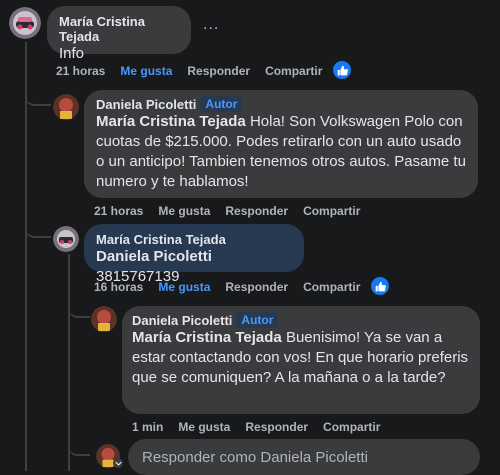 This screenshot has height=475, width=500. What do you see at coordinates (154, 256) in the screenshot?
I see `mention: Daniela Picoletti` at bounding box center [154, 256].